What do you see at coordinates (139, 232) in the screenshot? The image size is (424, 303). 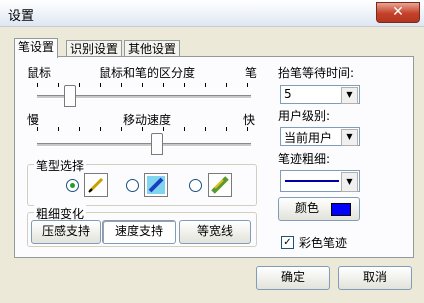 I see `speed-support-button: 速度支持` at bounding box center [139, 232].